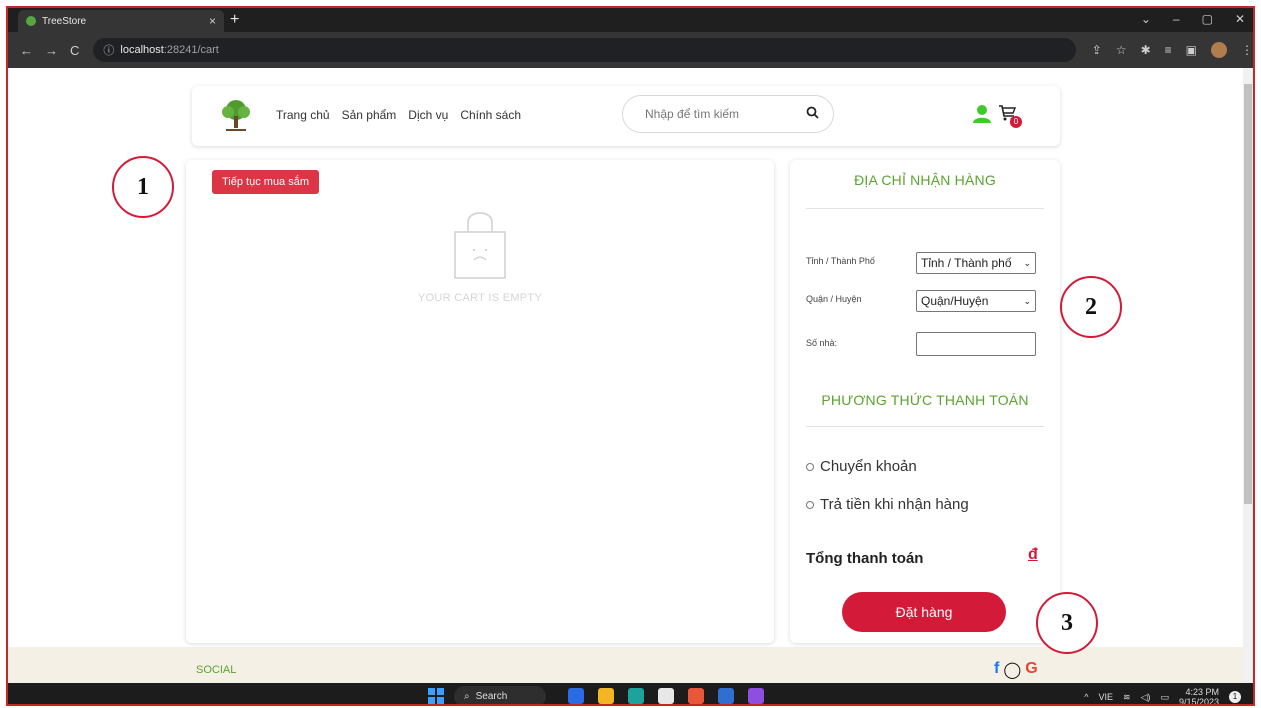  What do you see at coordinates (108, 50) in the screenshot?
I see `info-icon: ⓘ` at bounding box center [108, 50].